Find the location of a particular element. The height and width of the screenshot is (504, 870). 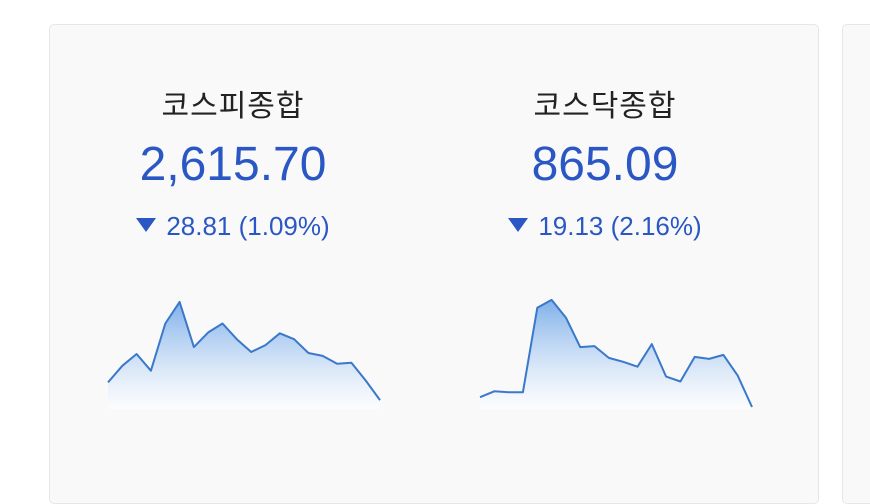

index-name: 코스닥종합 is located at coordinates (605, 106).